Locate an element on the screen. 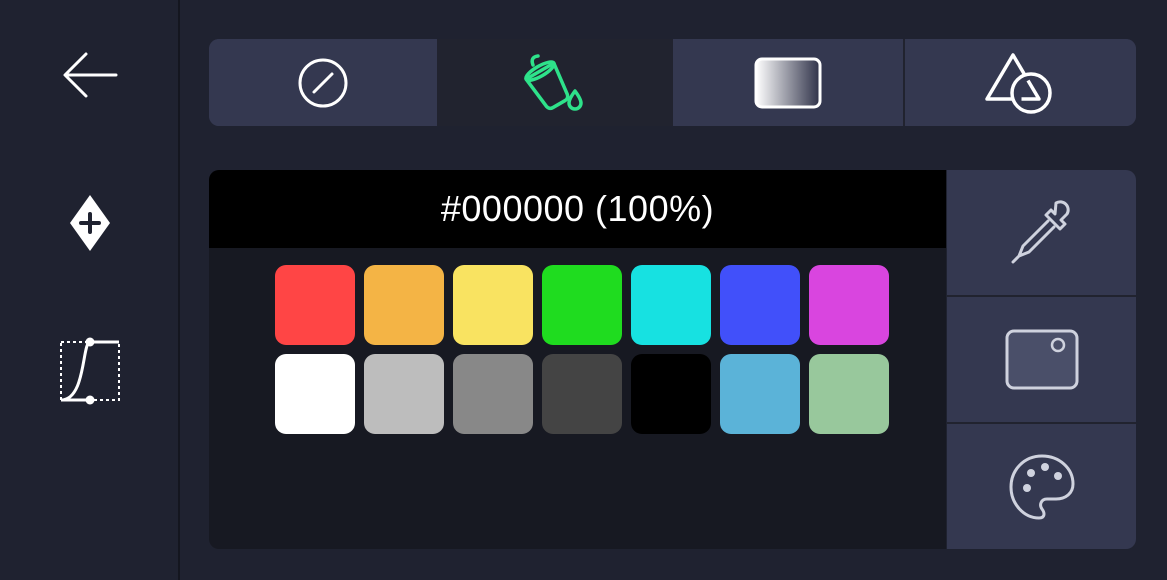 This screenshot has height=580, width=1167. add-node-button is located at coordinates (90, 223).